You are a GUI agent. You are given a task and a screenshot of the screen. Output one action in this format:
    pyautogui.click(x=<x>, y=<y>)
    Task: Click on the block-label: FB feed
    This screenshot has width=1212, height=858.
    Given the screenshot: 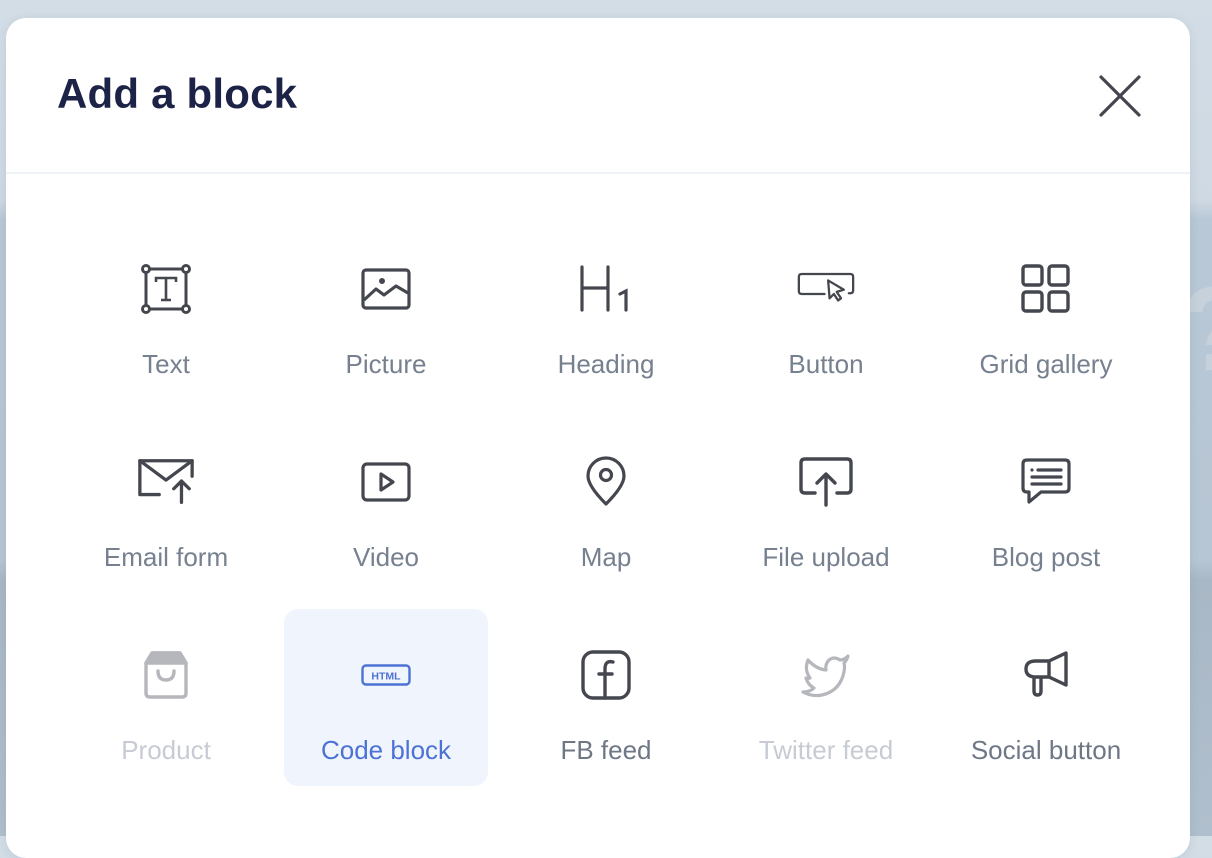 What is the action you would take?
    pyautogui.click(x=606, y=750)
    